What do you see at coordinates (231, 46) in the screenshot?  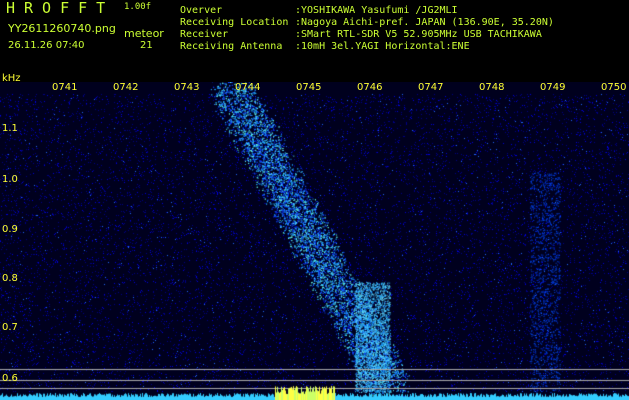 I see `info-key: Receiving Antenna` at bounding box center [231, 46].